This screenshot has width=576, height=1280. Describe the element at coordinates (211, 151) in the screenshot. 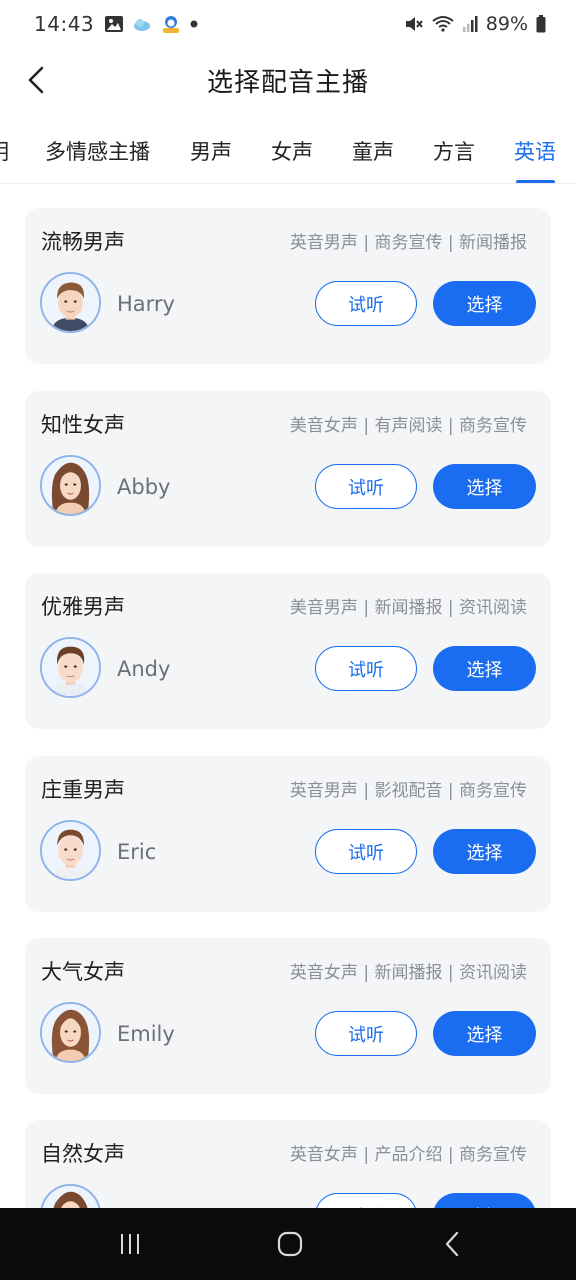

I see `tab-male: 男声` at that location.